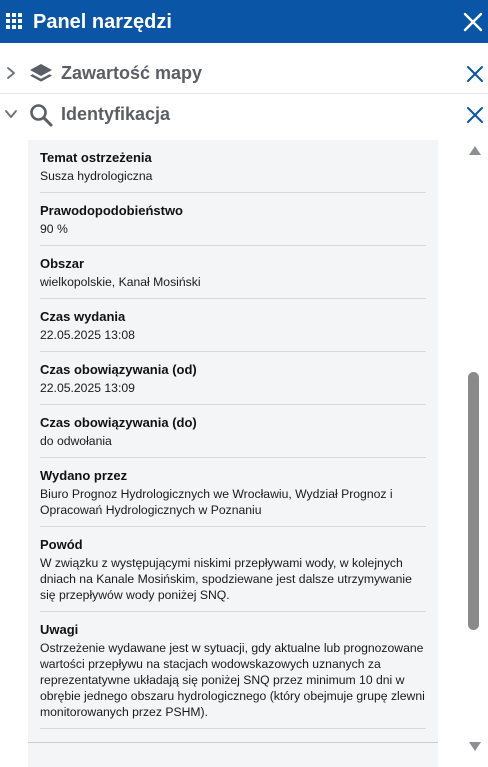 Image resolution: width=488 pixels, height=767 pixels. What do you see at coordinates (84, 475) in the screenshot?
I see `field-label: Wydano przez` at bounding box center [84, 475].